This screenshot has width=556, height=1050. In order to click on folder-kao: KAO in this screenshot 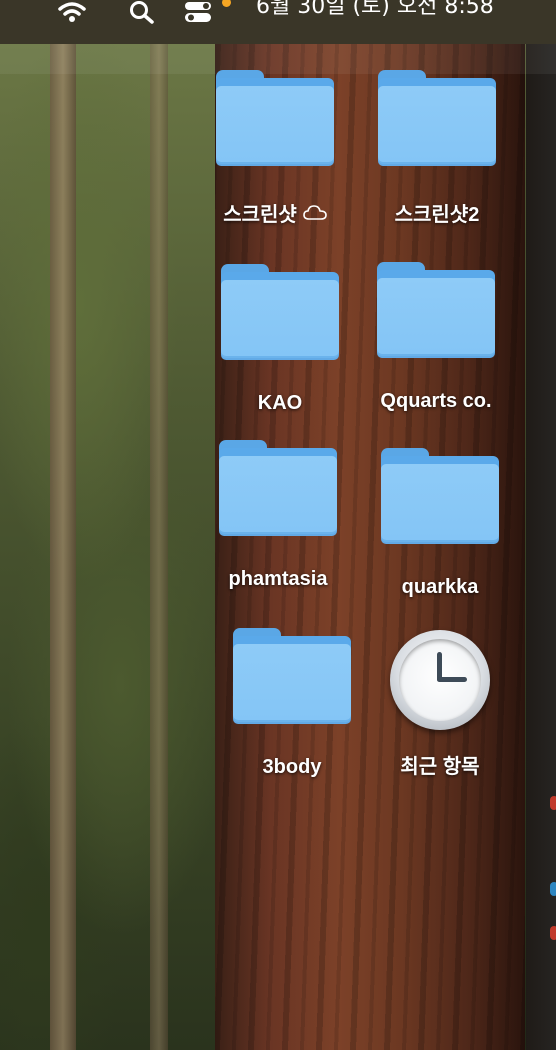, I will do `click(280, 339)`.